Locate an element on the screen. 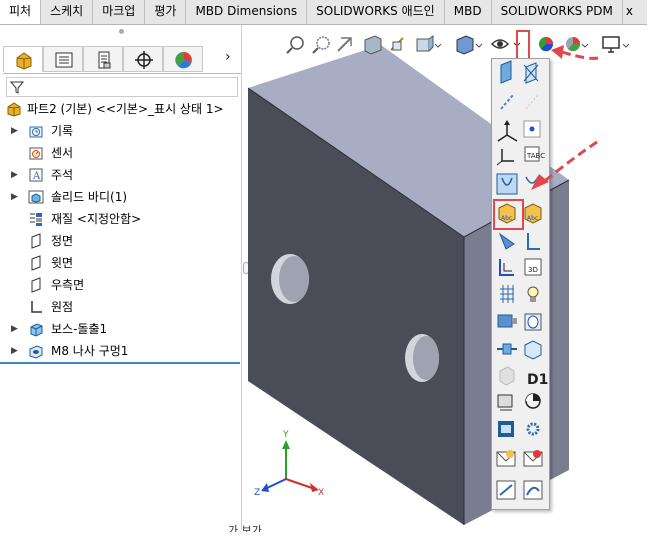 The width and height of the screenshot is (655, 538). svg-text: Abc is located at coordinates (532, 218).